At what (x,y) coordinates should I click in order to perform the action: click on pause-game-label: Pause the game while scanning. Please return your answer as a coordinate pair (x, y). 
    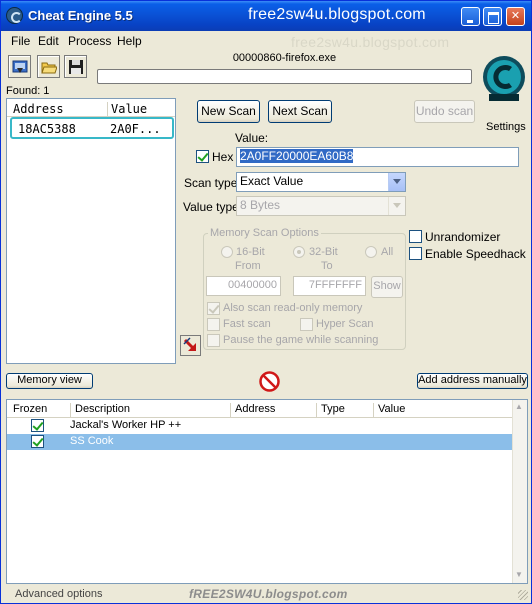
    Looking at the image, I should click on (301, 340).